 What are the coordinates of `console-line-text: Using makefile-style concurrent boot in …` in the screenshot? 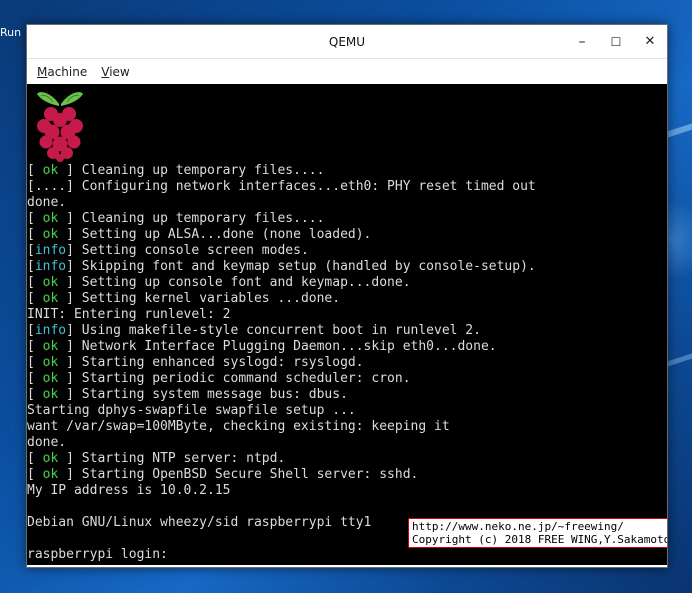 It's located at (281, 330).